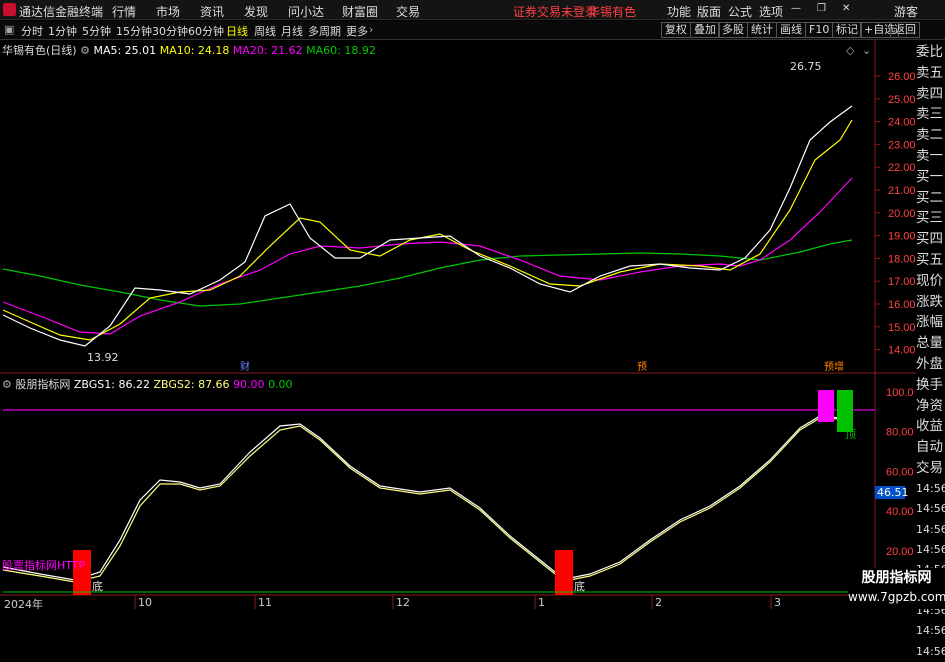 The image size is (945, 662). What do you see at coordinates (902, 214) in the screenshot?
I see `y-tick-label: 20.00` at bounding box center [902, 214].